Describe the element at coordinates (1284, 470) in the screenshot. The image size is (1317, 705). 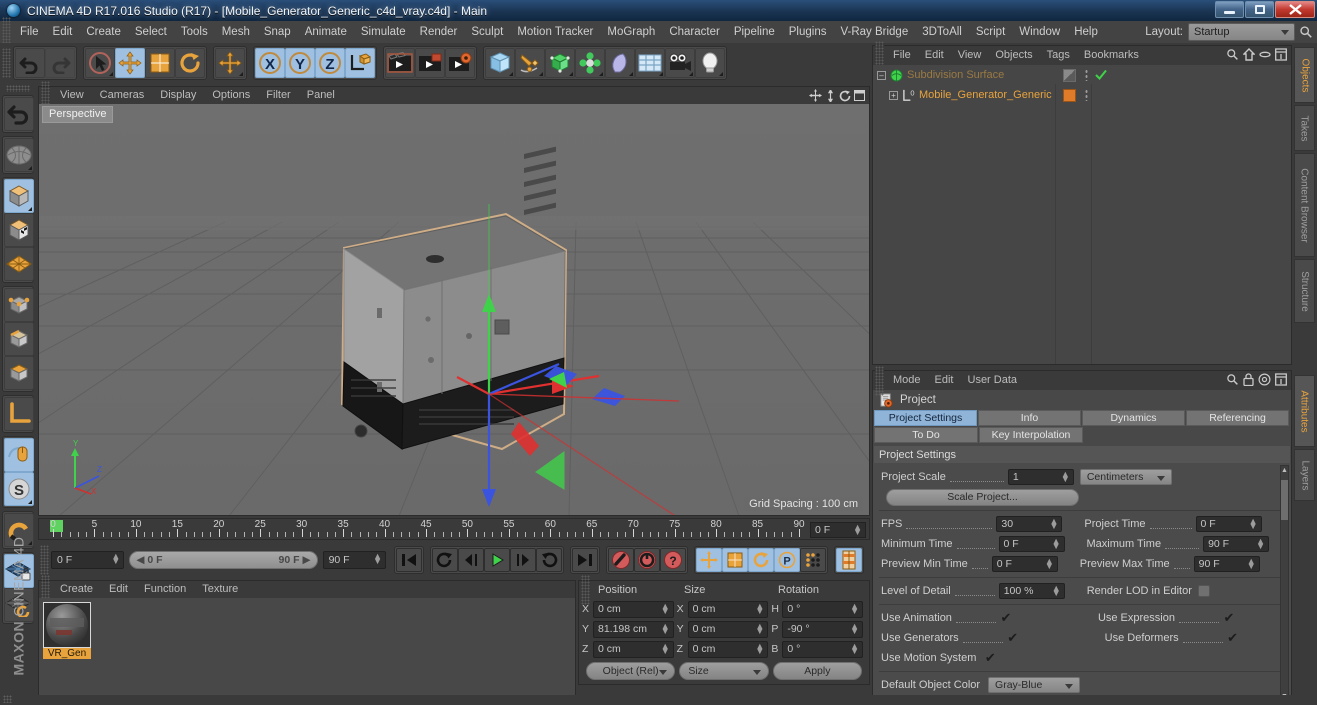
I see `scroll-up-icon: ▲` at that location.